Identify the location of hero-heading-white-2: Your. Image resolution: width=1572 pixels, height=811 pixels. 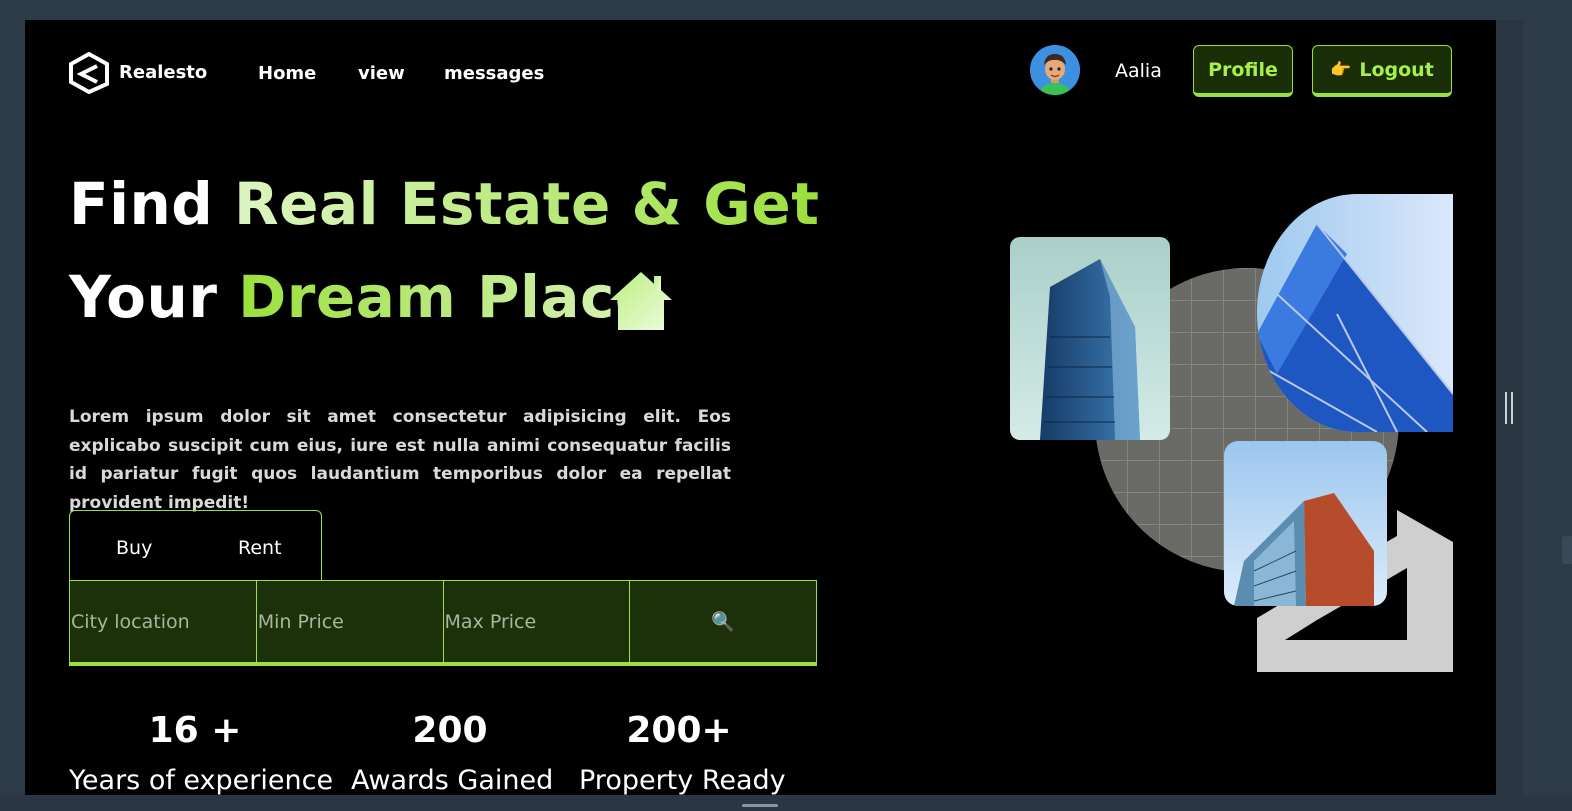
(154, 297).